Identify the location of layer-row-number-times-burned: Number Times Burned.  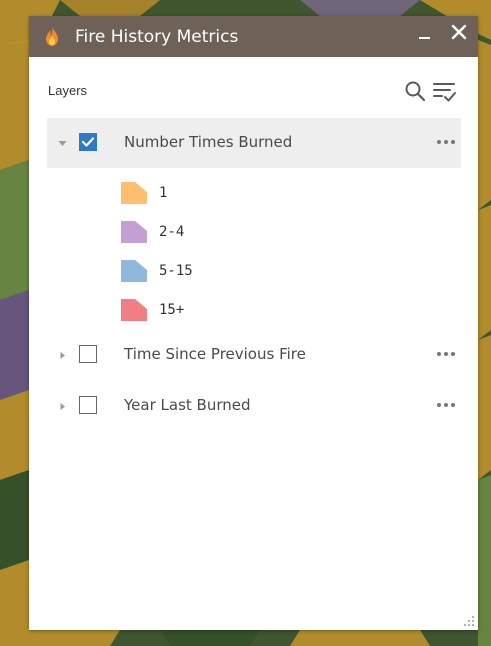
(254, 143).